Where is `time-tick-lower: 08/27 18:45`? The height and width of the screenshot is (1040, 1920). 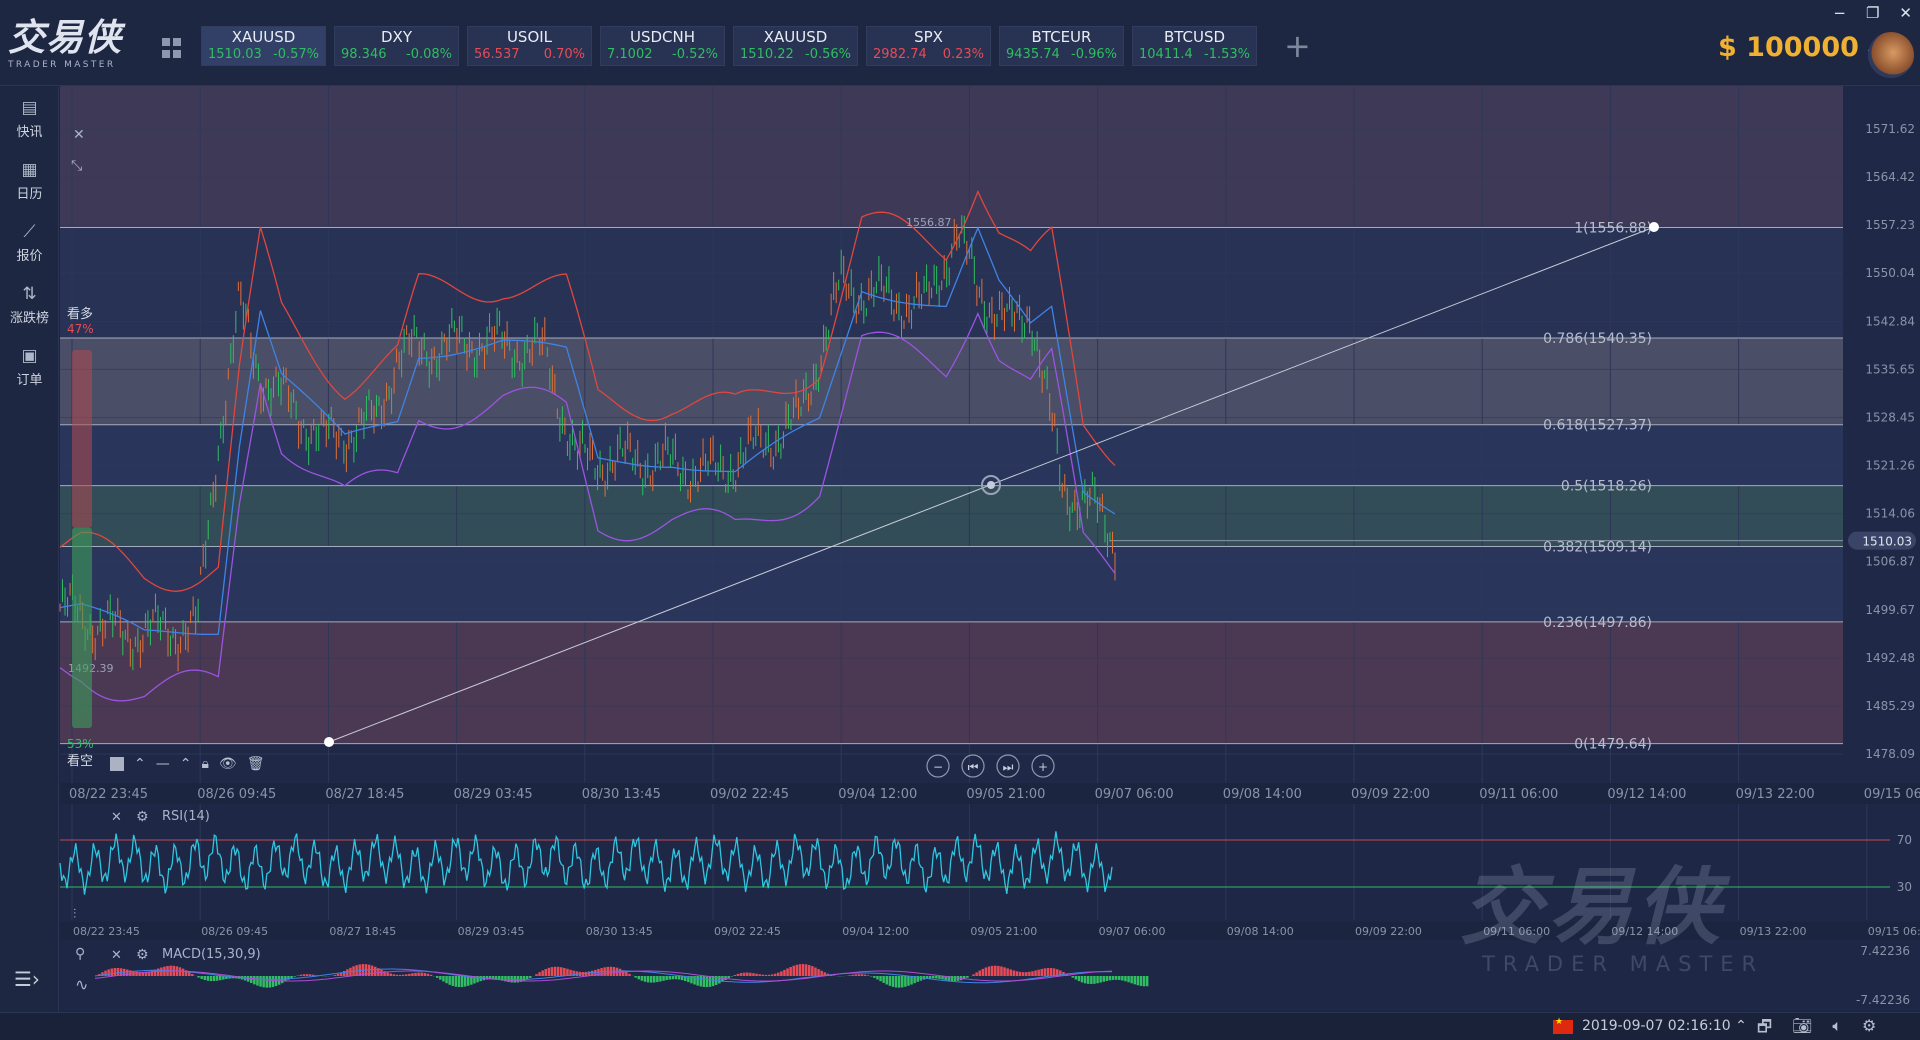
time-tick-lower: 08/27 18:45 is located at coordinates (362, 931).